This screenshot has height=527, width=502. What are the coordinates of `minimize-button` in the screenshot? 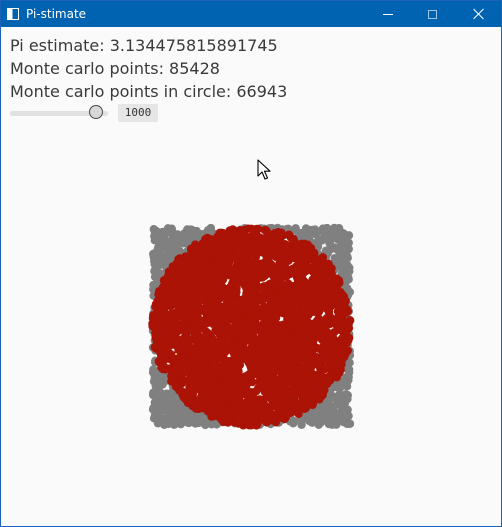 It's located at (387, 14).